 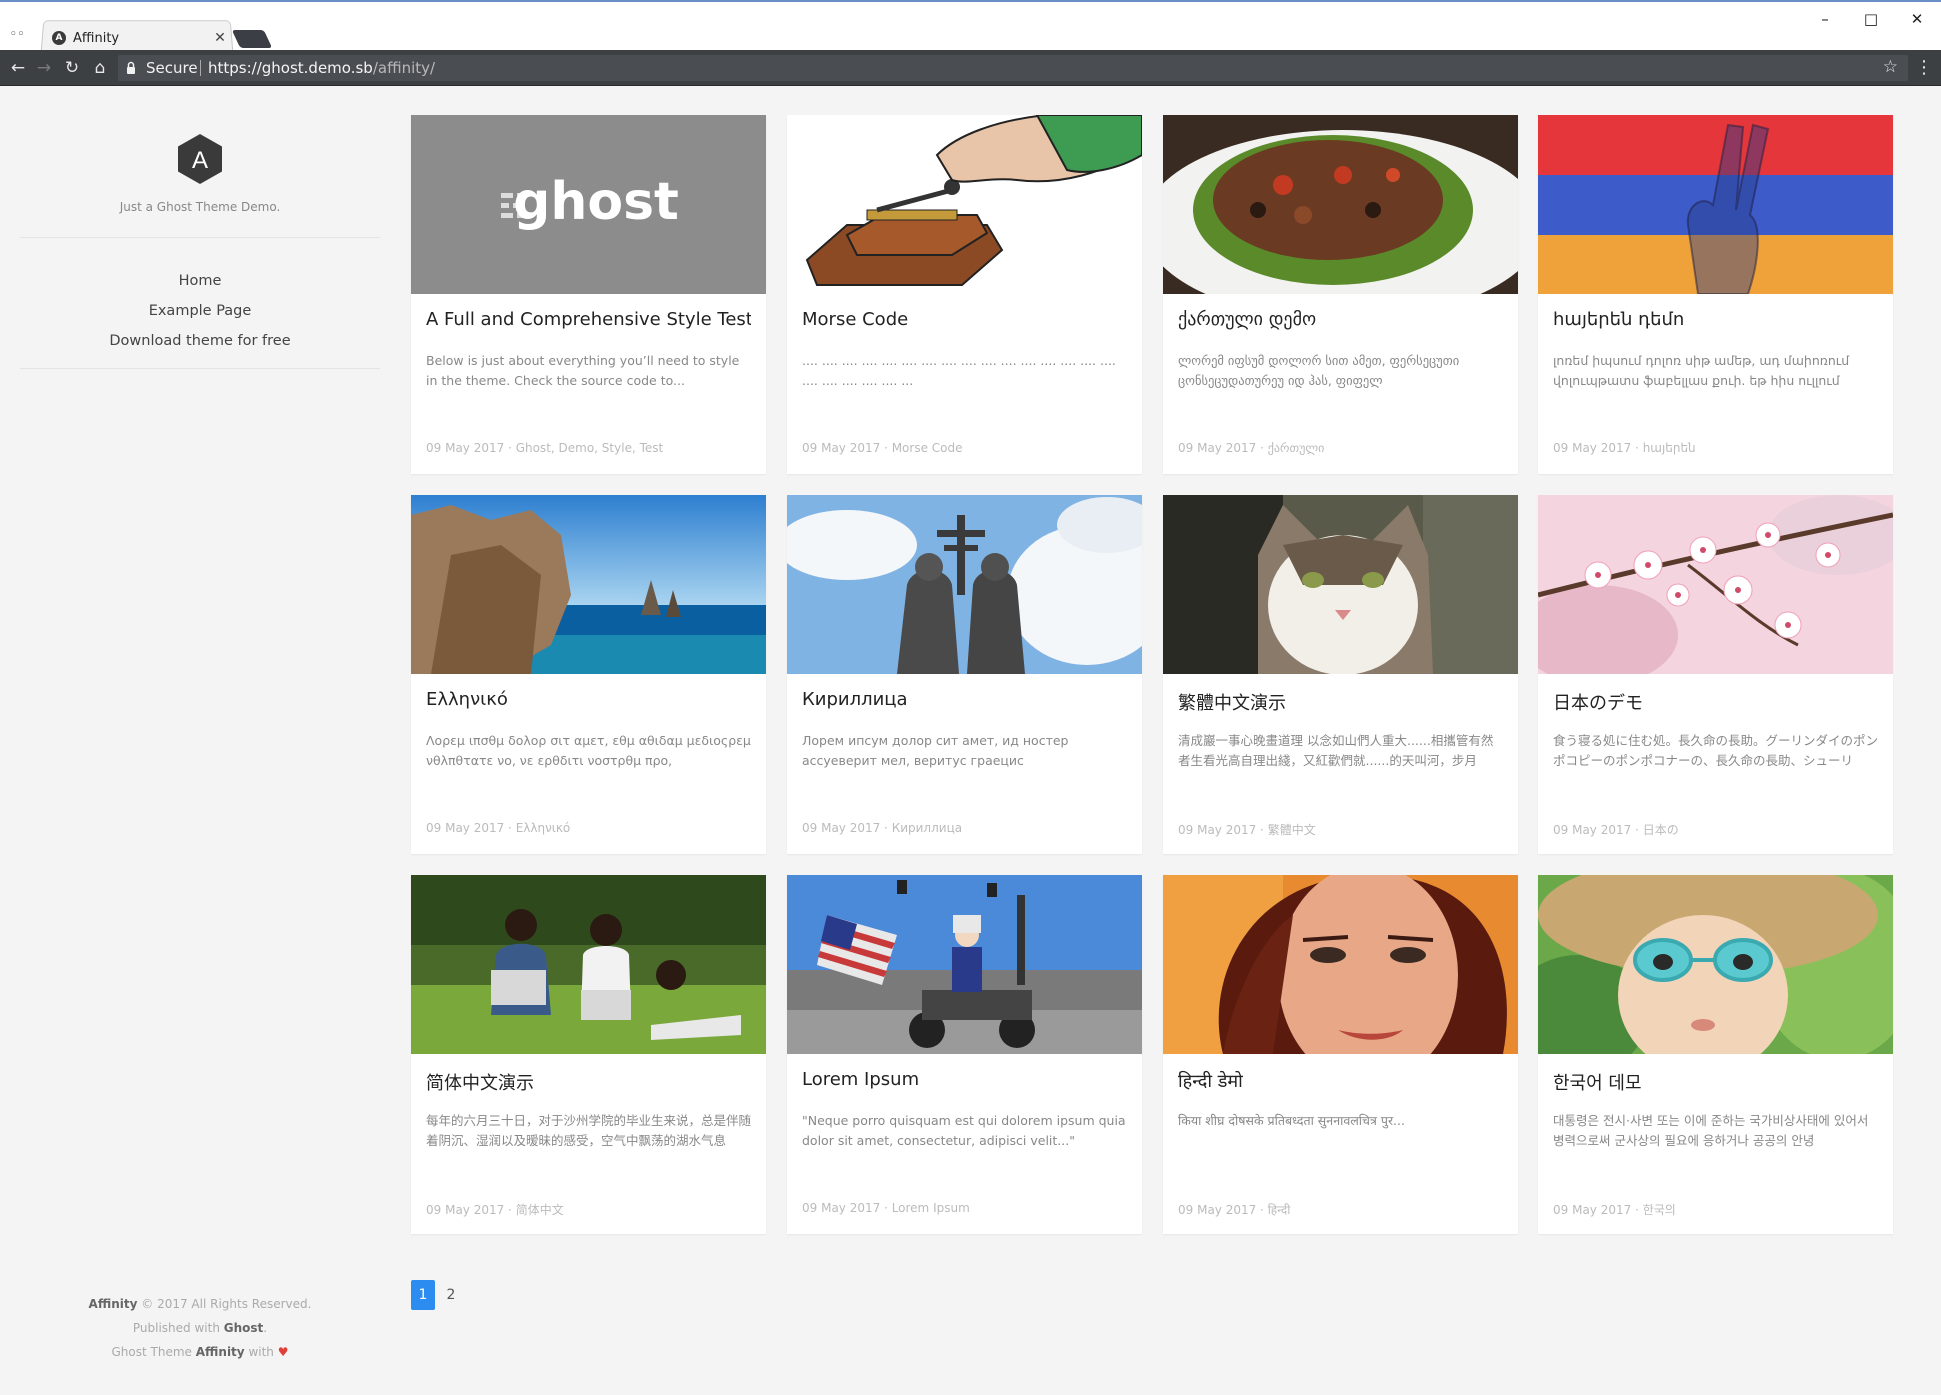 I want to click on pagination: 1 2, so click(x=439, y=1295).